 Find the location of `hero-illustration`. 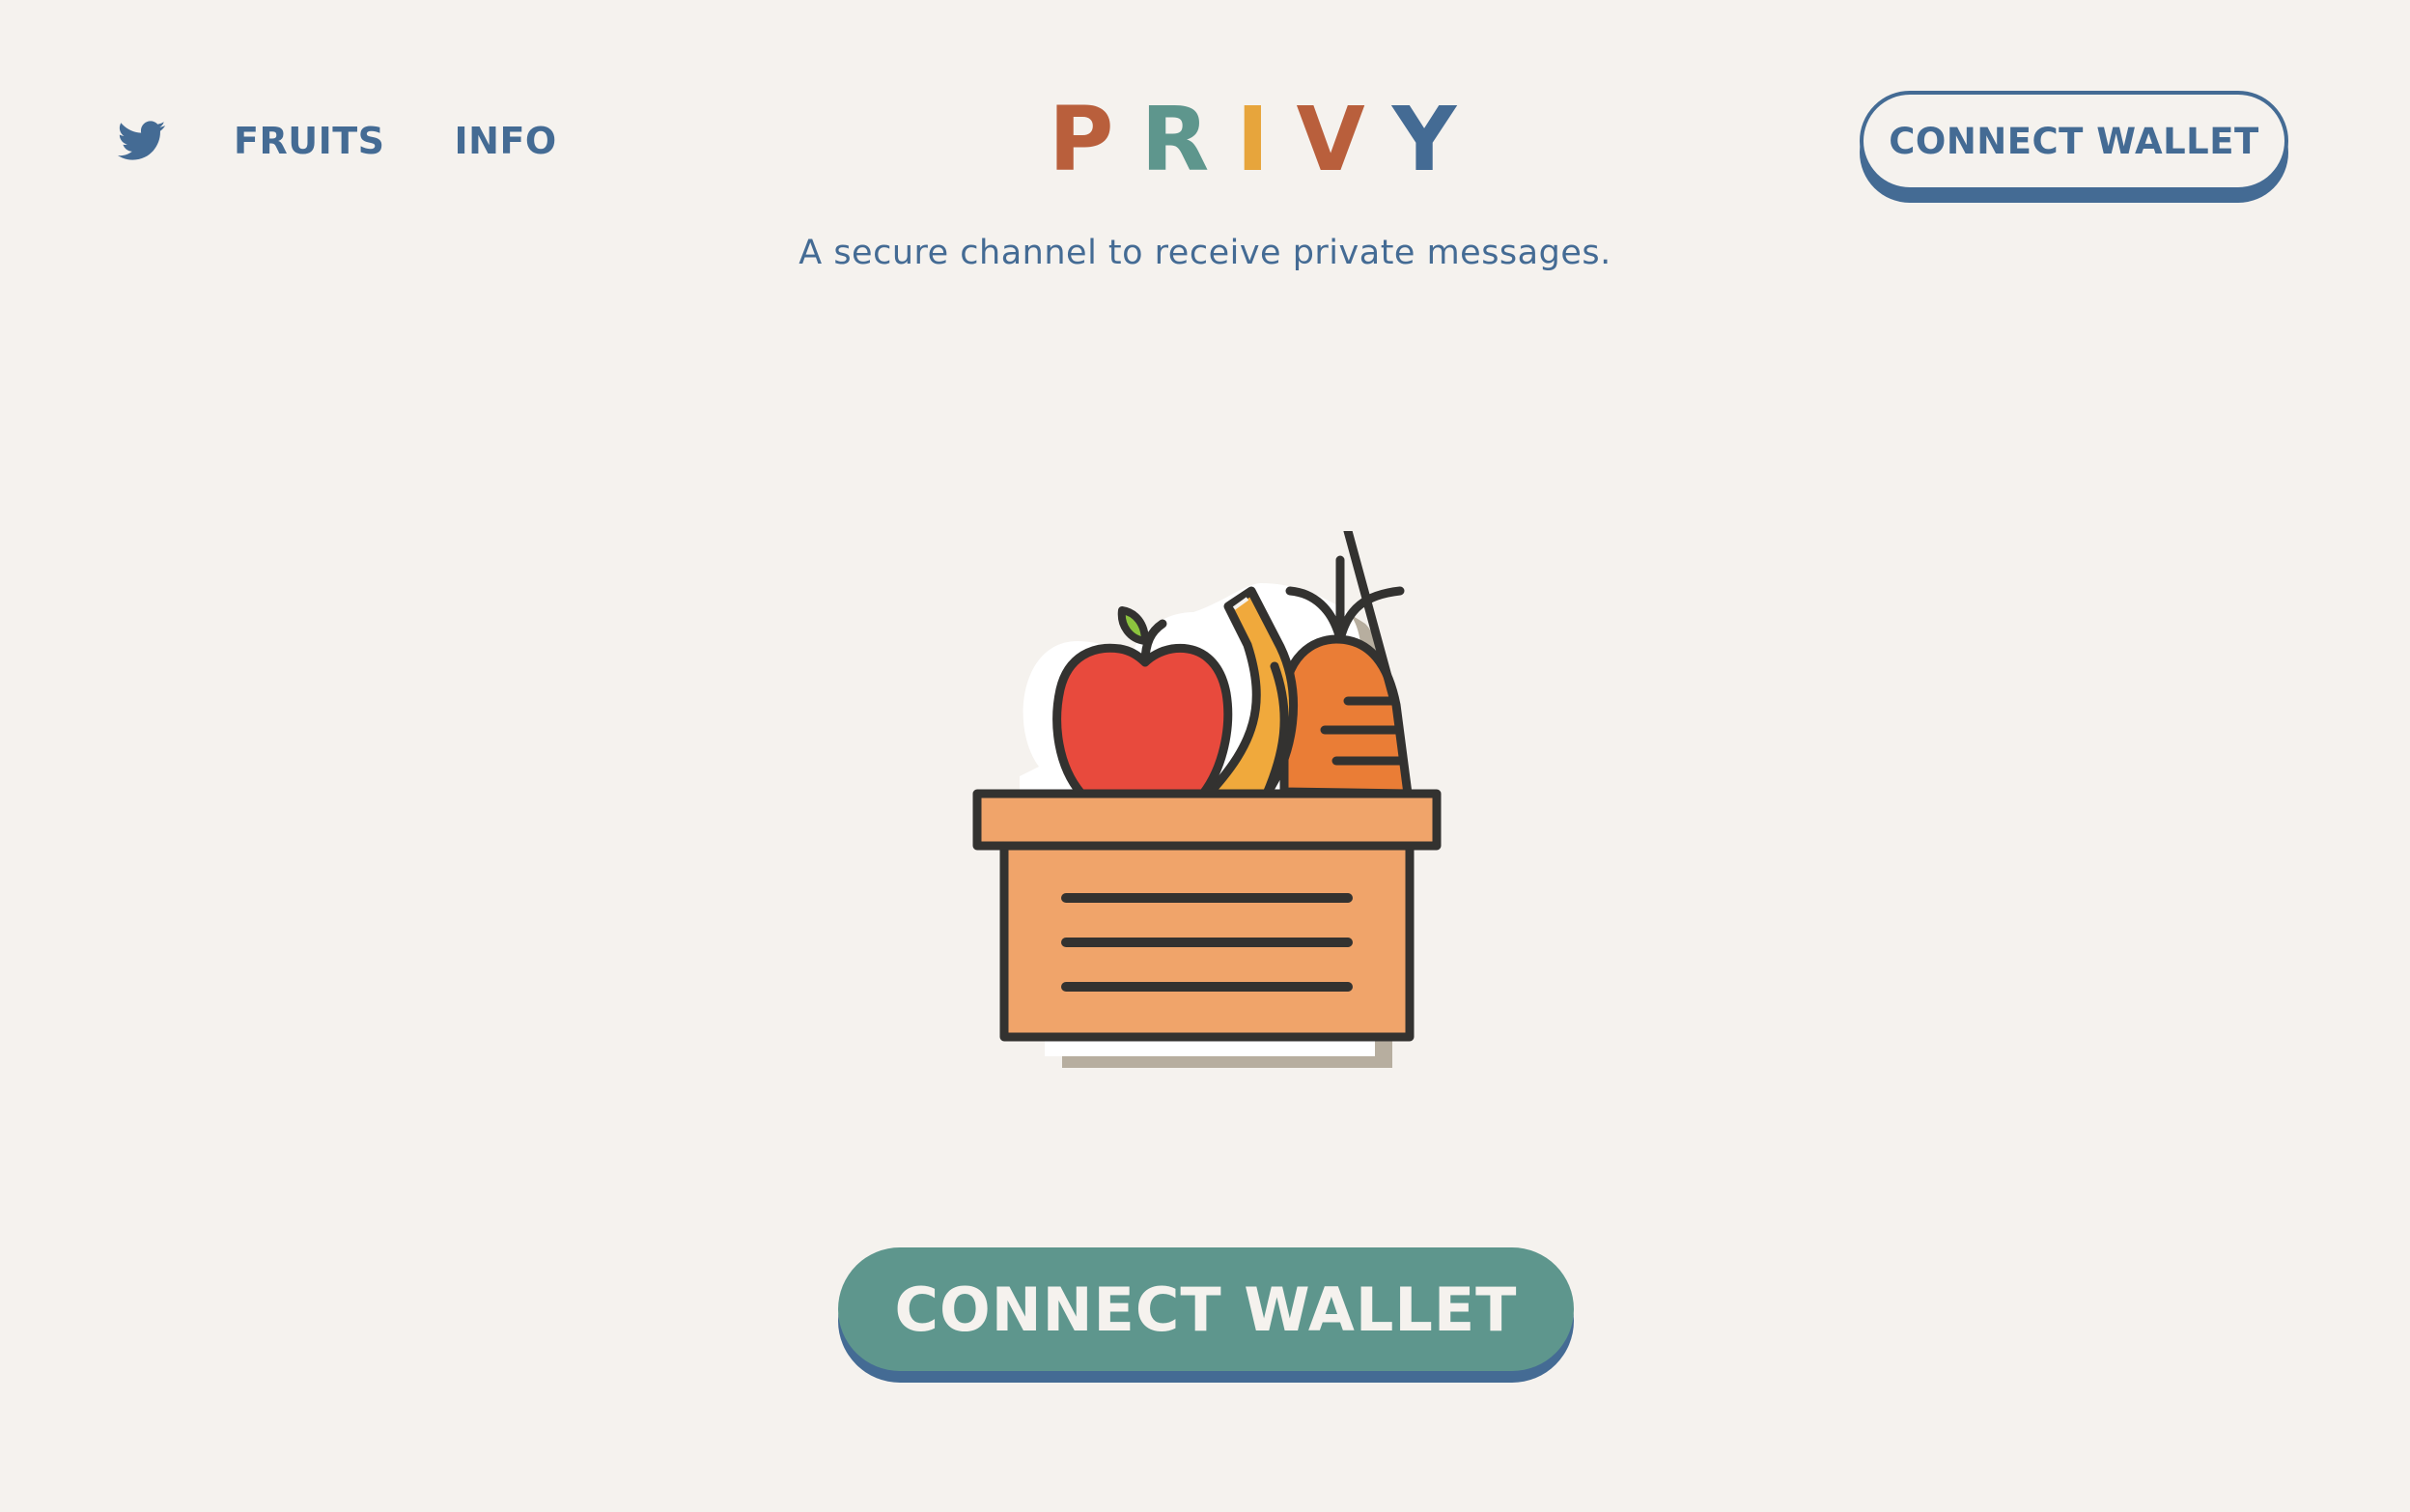

hero-illustration is located at coordinates (1227, 799).